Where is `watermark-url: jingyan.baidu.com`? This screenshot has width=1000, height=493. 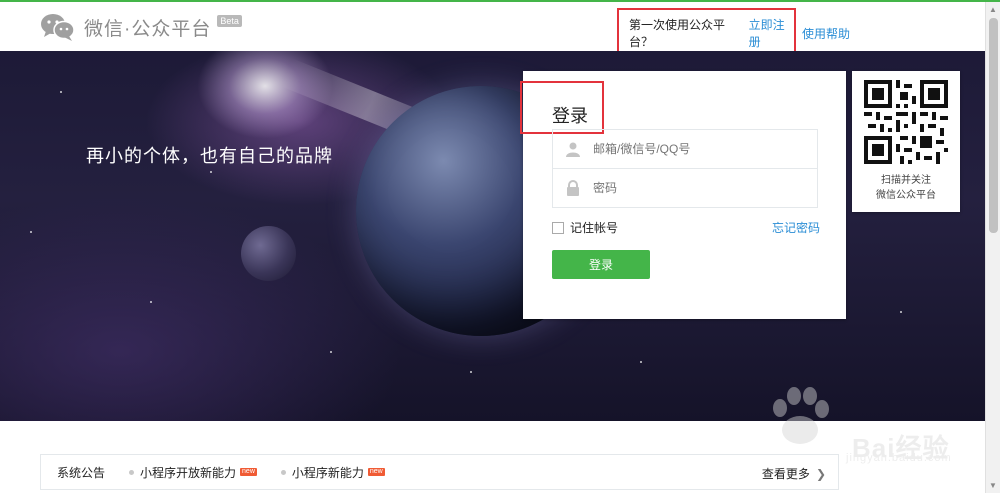 watermark-url: jingyan.baidu.com is located at coordinates (899, 458).